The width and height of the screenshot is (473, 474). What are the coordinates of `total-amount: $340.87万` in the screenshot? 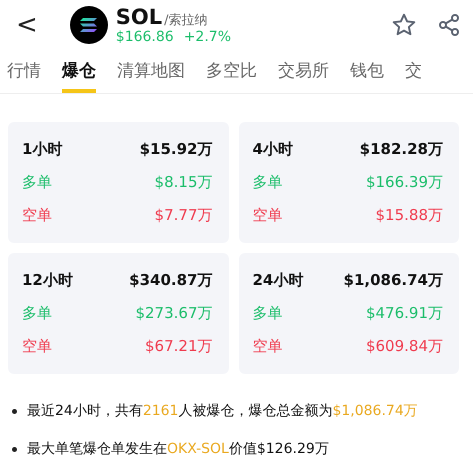 It's located at (170, 280).